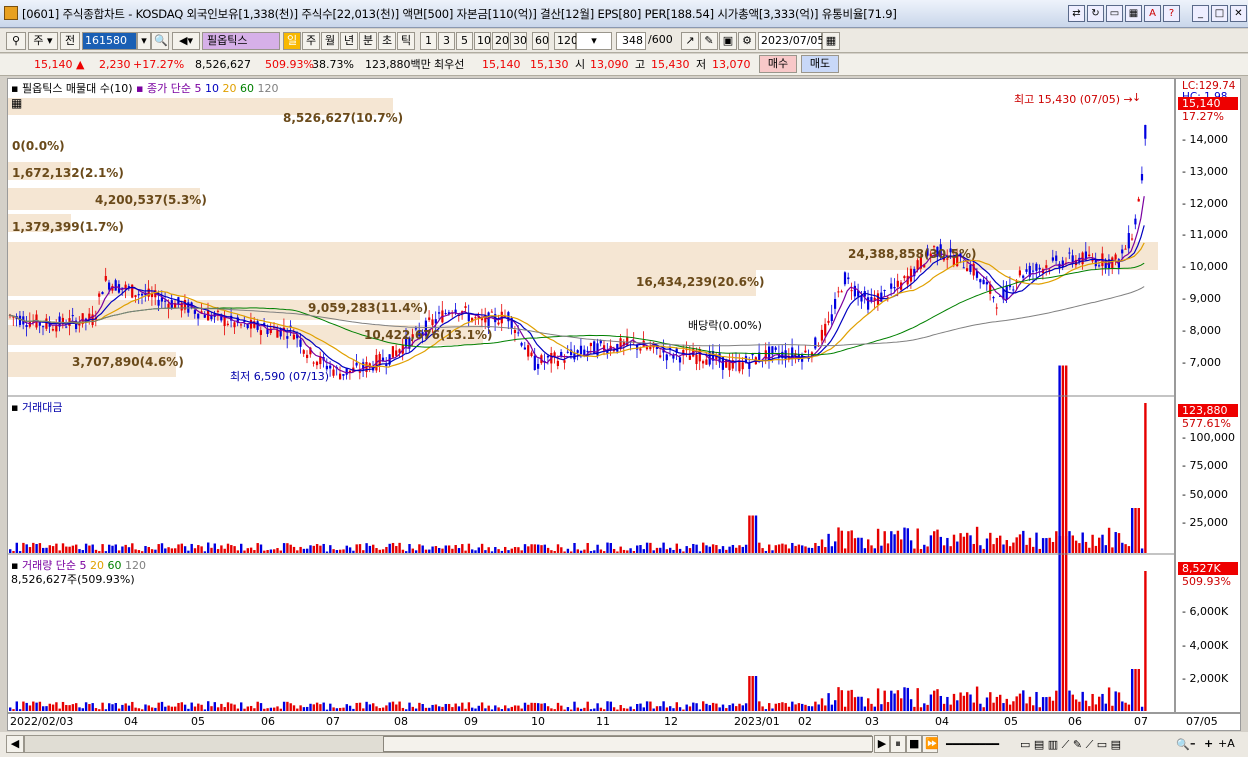  I want to click on font-size-icon: +A, so click(1226, 744).